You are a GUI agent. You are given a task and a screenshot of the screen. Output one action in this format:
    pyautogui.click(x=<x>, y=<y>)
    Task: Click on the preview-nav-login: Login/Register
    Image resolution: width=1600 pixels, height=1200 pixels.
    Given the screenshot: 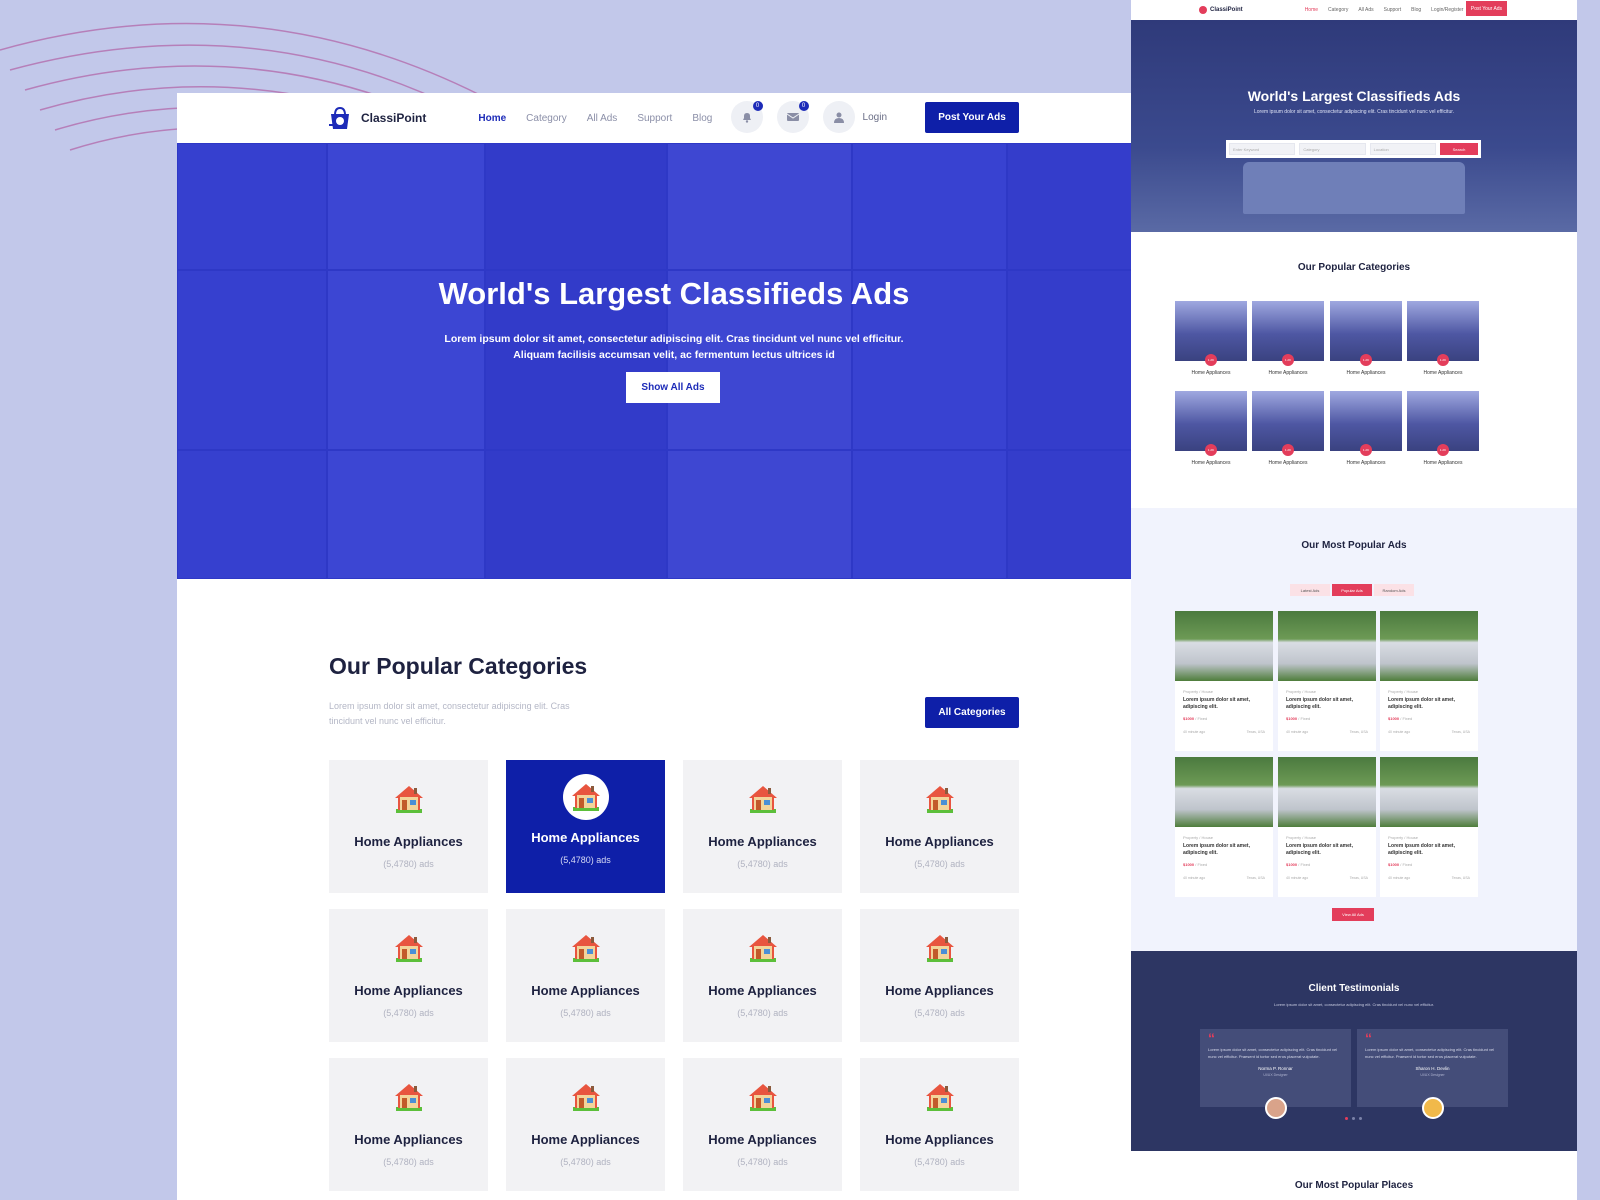 What is the action you would take?
    pyautogui.click(x=1447, y=10)
    